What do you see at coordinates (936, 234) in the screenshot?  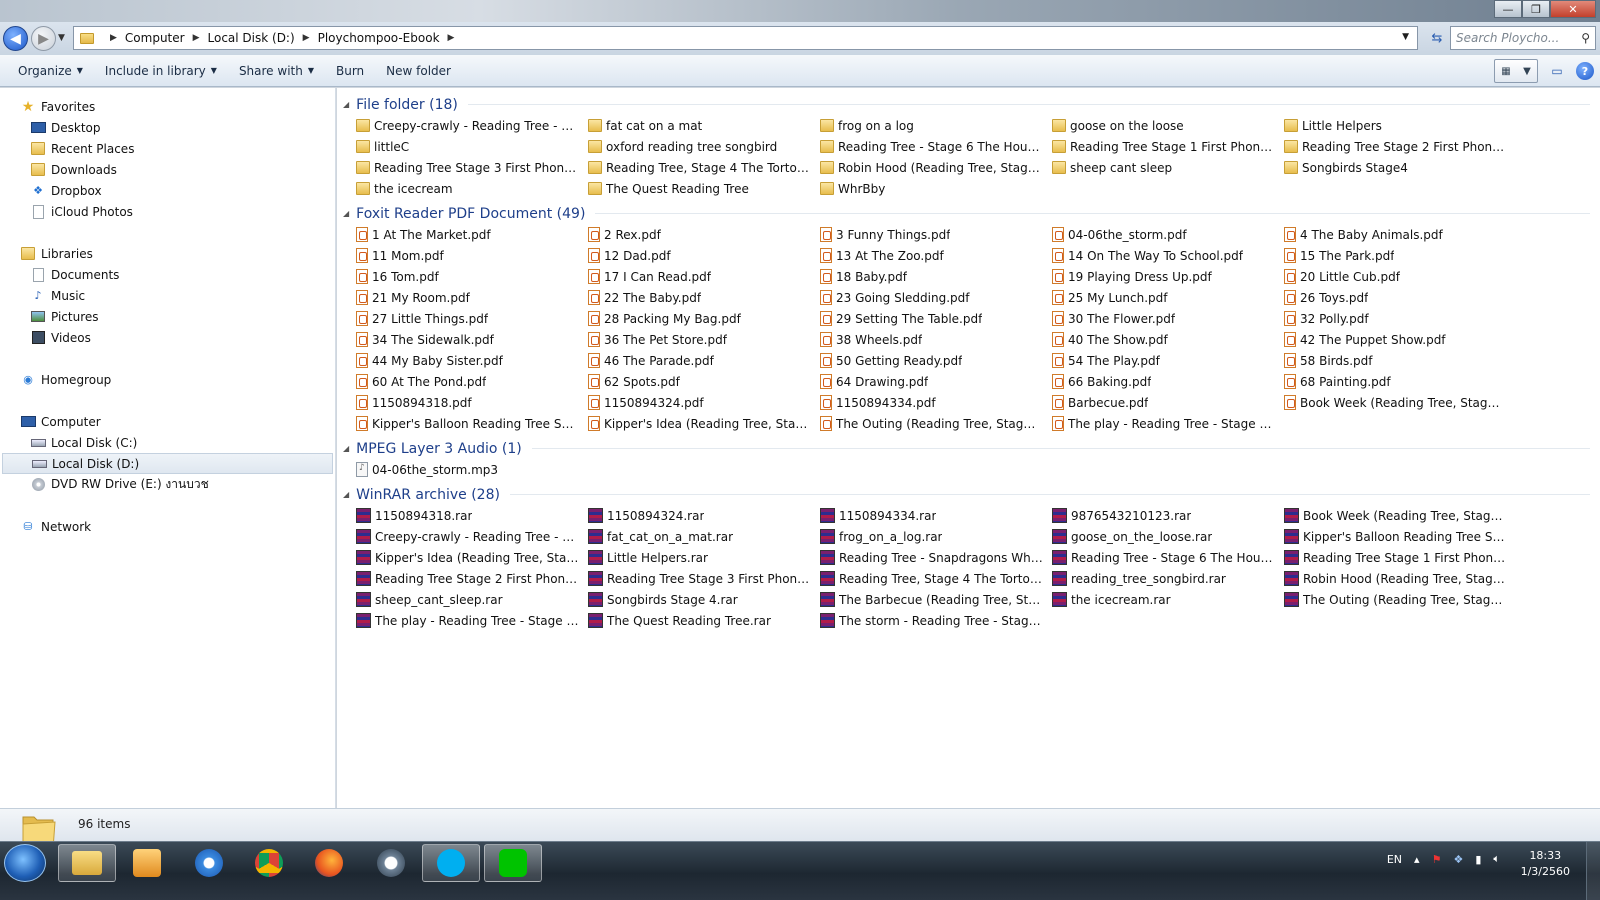 I see `file-item: 3 Funny Things.pdf` at bounding box center [936, 234].